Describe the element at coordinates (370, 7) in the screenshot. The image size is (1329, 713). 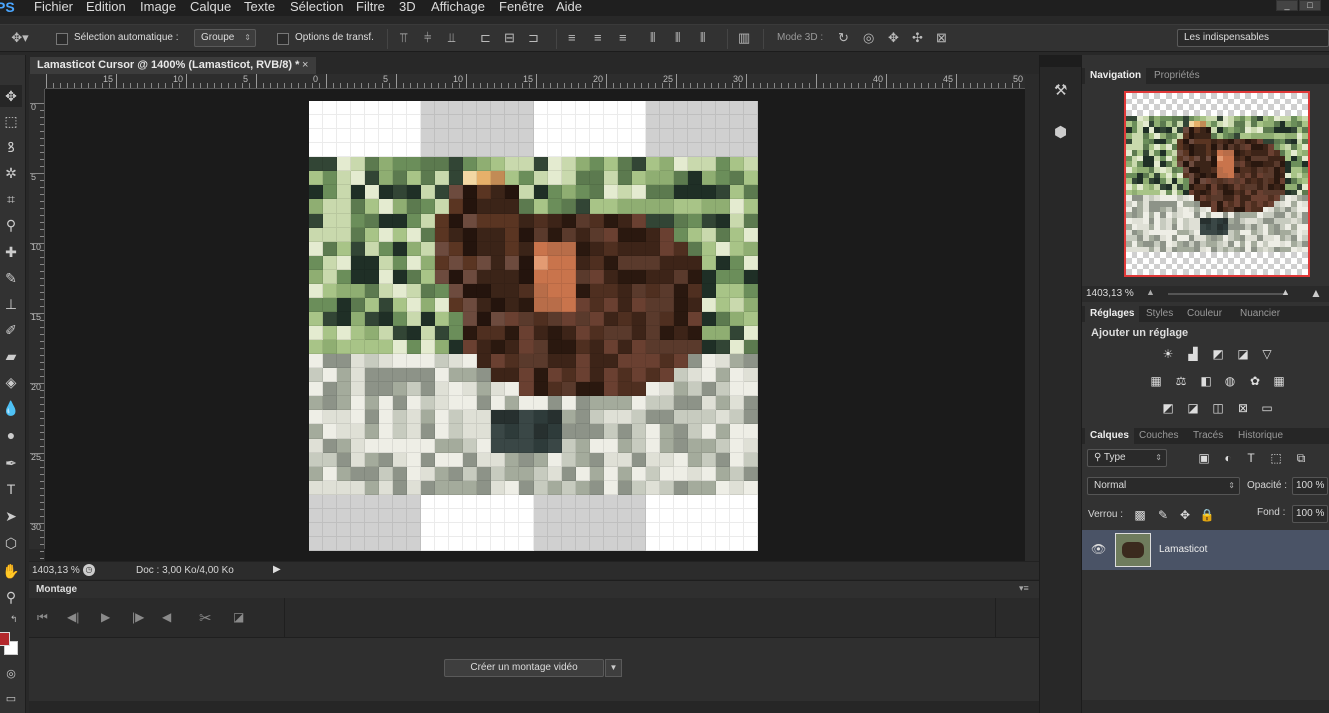
I see `menu-filtre: Filtre` at that location.